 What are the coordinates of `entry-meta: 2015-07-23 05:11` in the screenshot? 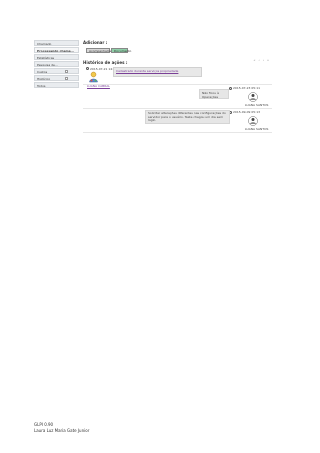 It's located at (244, 88).